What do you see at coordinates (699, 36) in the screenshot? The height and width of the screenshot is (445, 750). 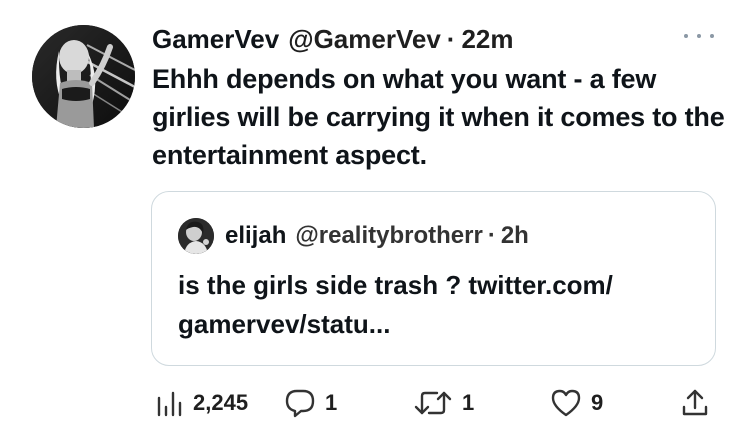 I see `more-icon` at bounding box center [699, 36].